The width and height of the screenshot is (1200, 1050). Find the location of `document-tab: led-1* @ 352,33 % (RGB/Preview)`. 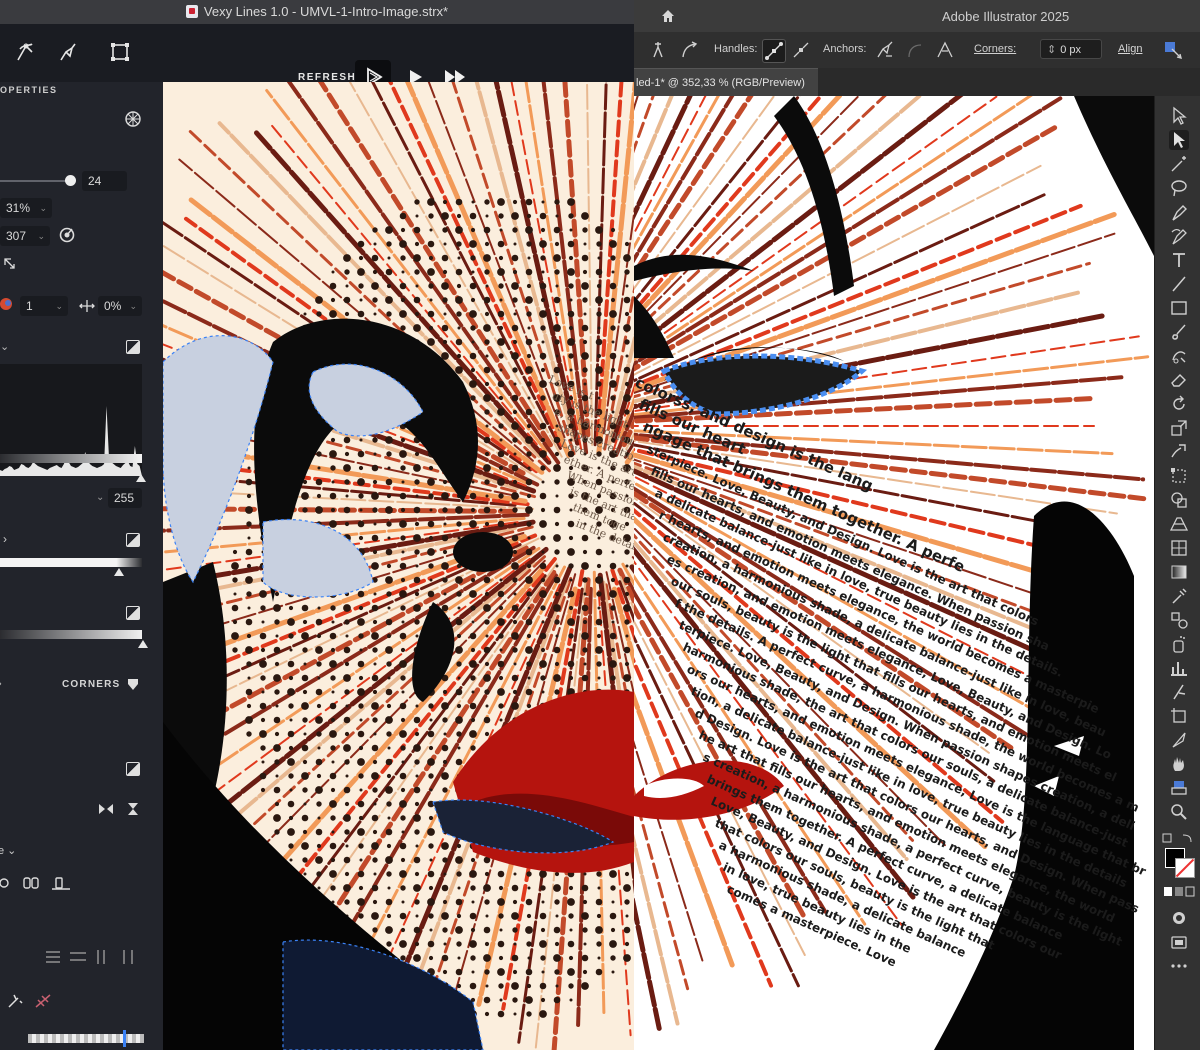

document-tab: led-1* @ 352,33 % (RGB/Preview) is located at coordinates (726, 82).